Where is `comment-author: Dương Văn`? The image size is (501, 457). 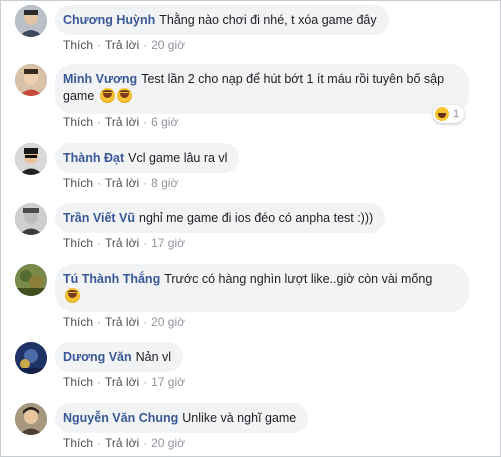 comment-author: Dương Văn is located at coordinates (97, 357).